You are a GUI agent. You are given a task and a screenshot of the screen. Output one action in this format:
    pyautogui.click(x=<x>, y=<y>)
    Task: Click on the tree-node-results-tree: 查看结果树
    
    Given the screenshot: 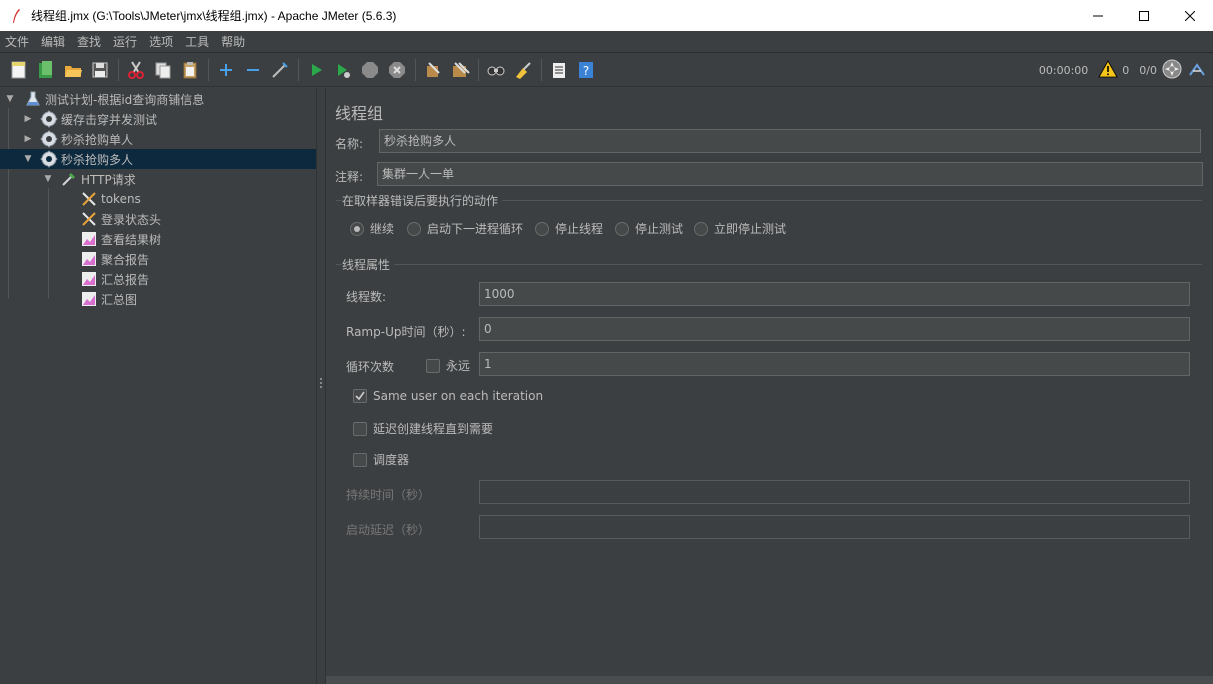 What is the action you would take?
    pyautogui.click(x=158, y=239)
    